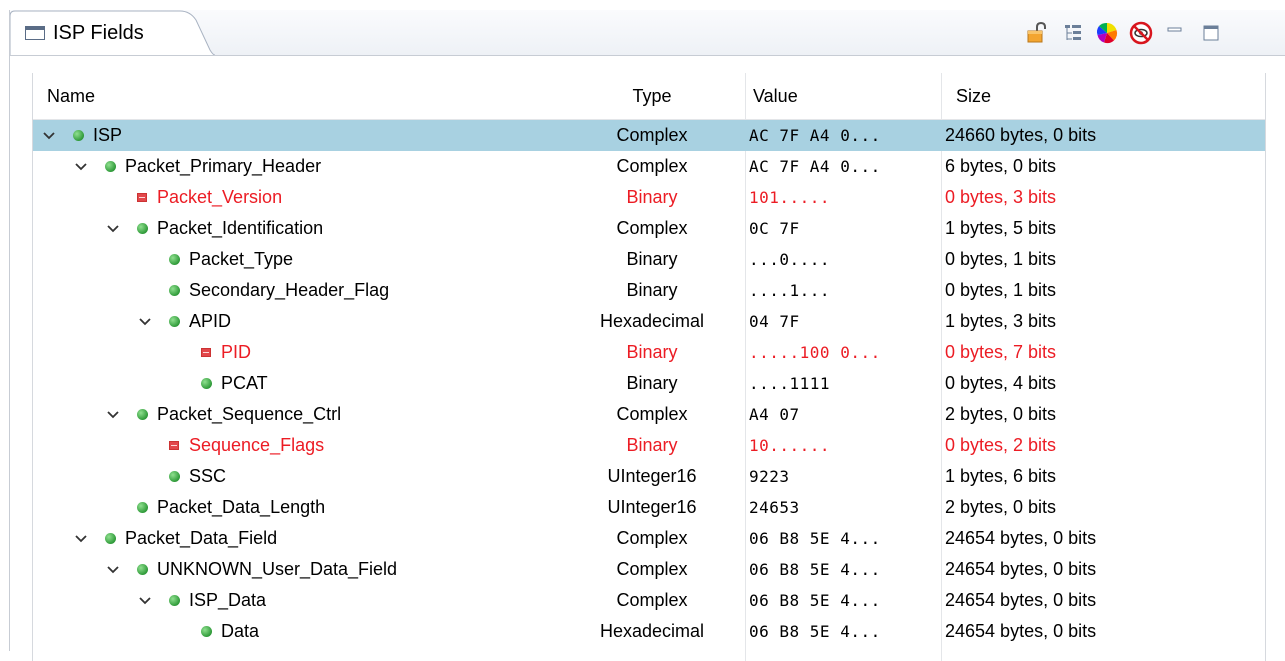 The width and height of the screenshot is (1285, 661). I want to click on table-row: PID Binary .....100 0... 0 bytes, 7 bits, so click(649, 352).